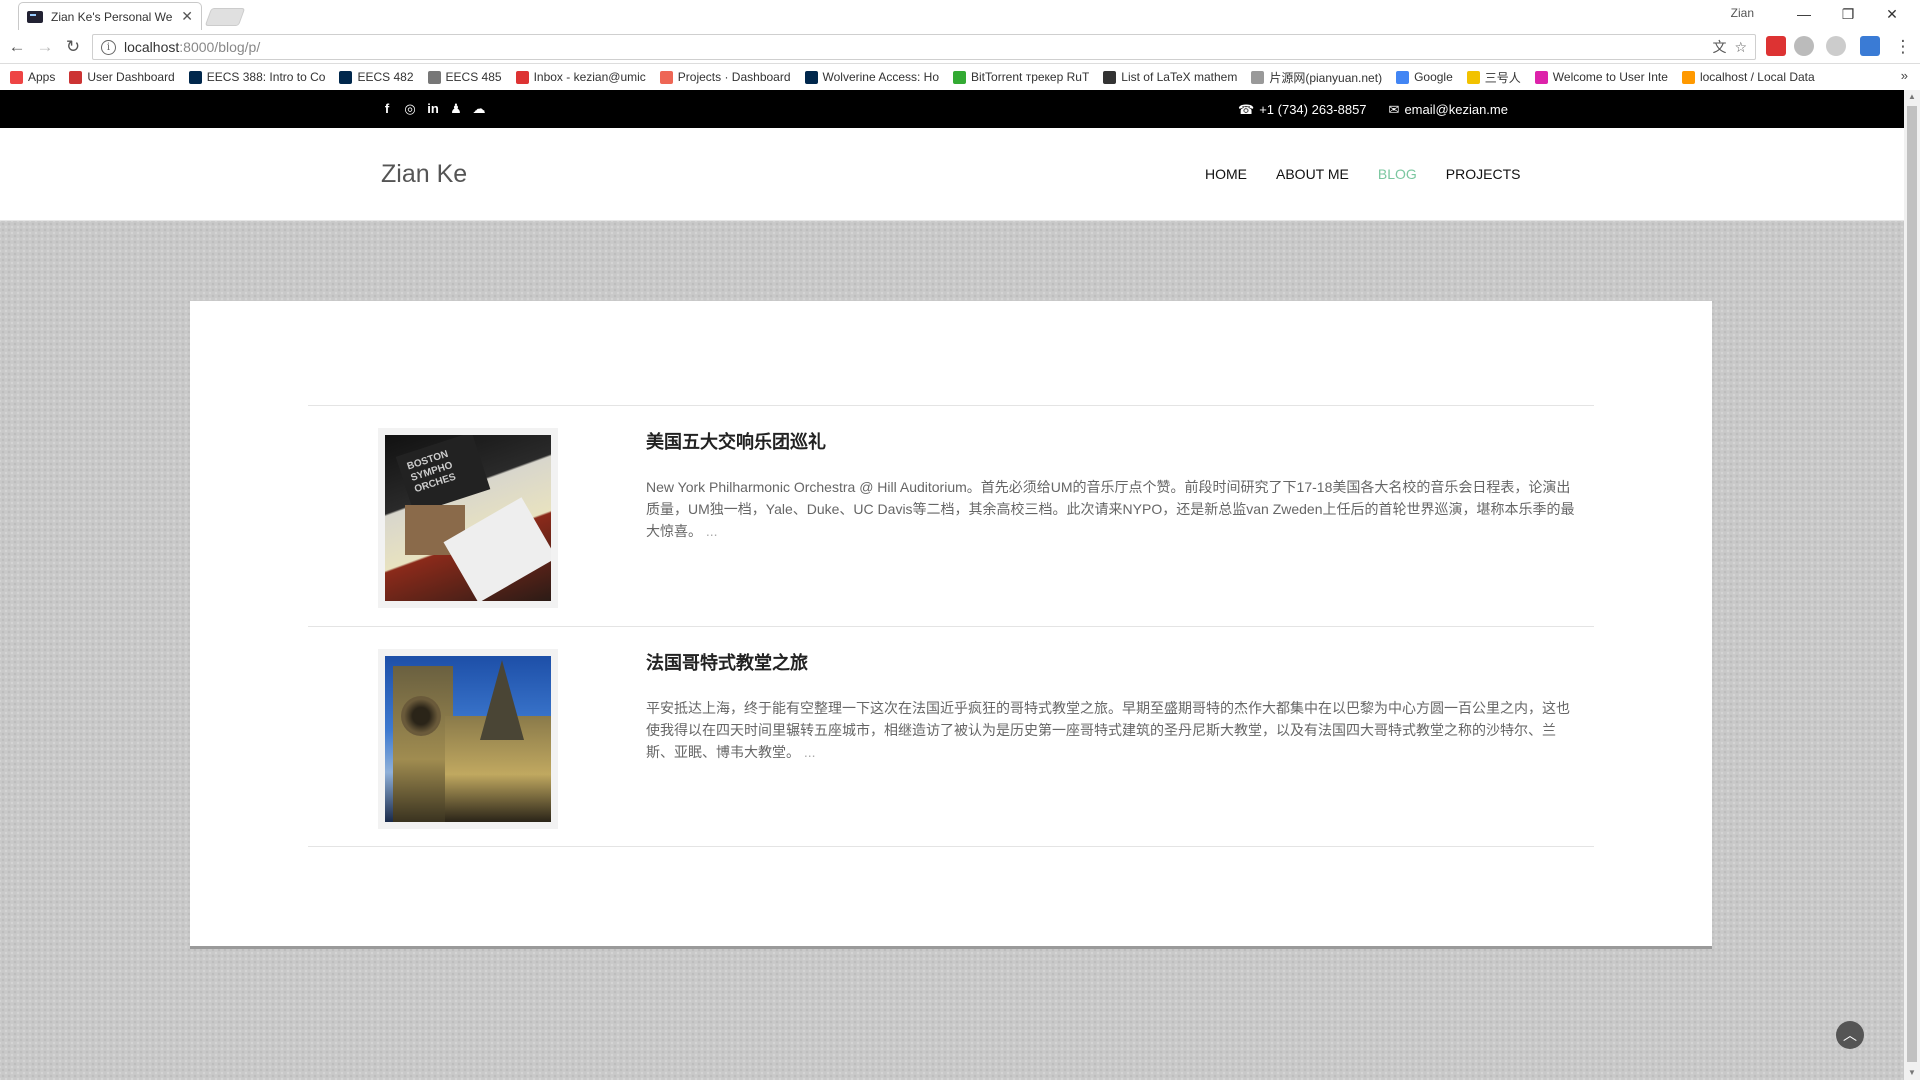 This screenshot has width=1920, height=1080. What do you see at coordinates (1850, 1035) in the screenshot?
I see `scroll-to-top-button: ︿` at bounding box center [1850, 1035].